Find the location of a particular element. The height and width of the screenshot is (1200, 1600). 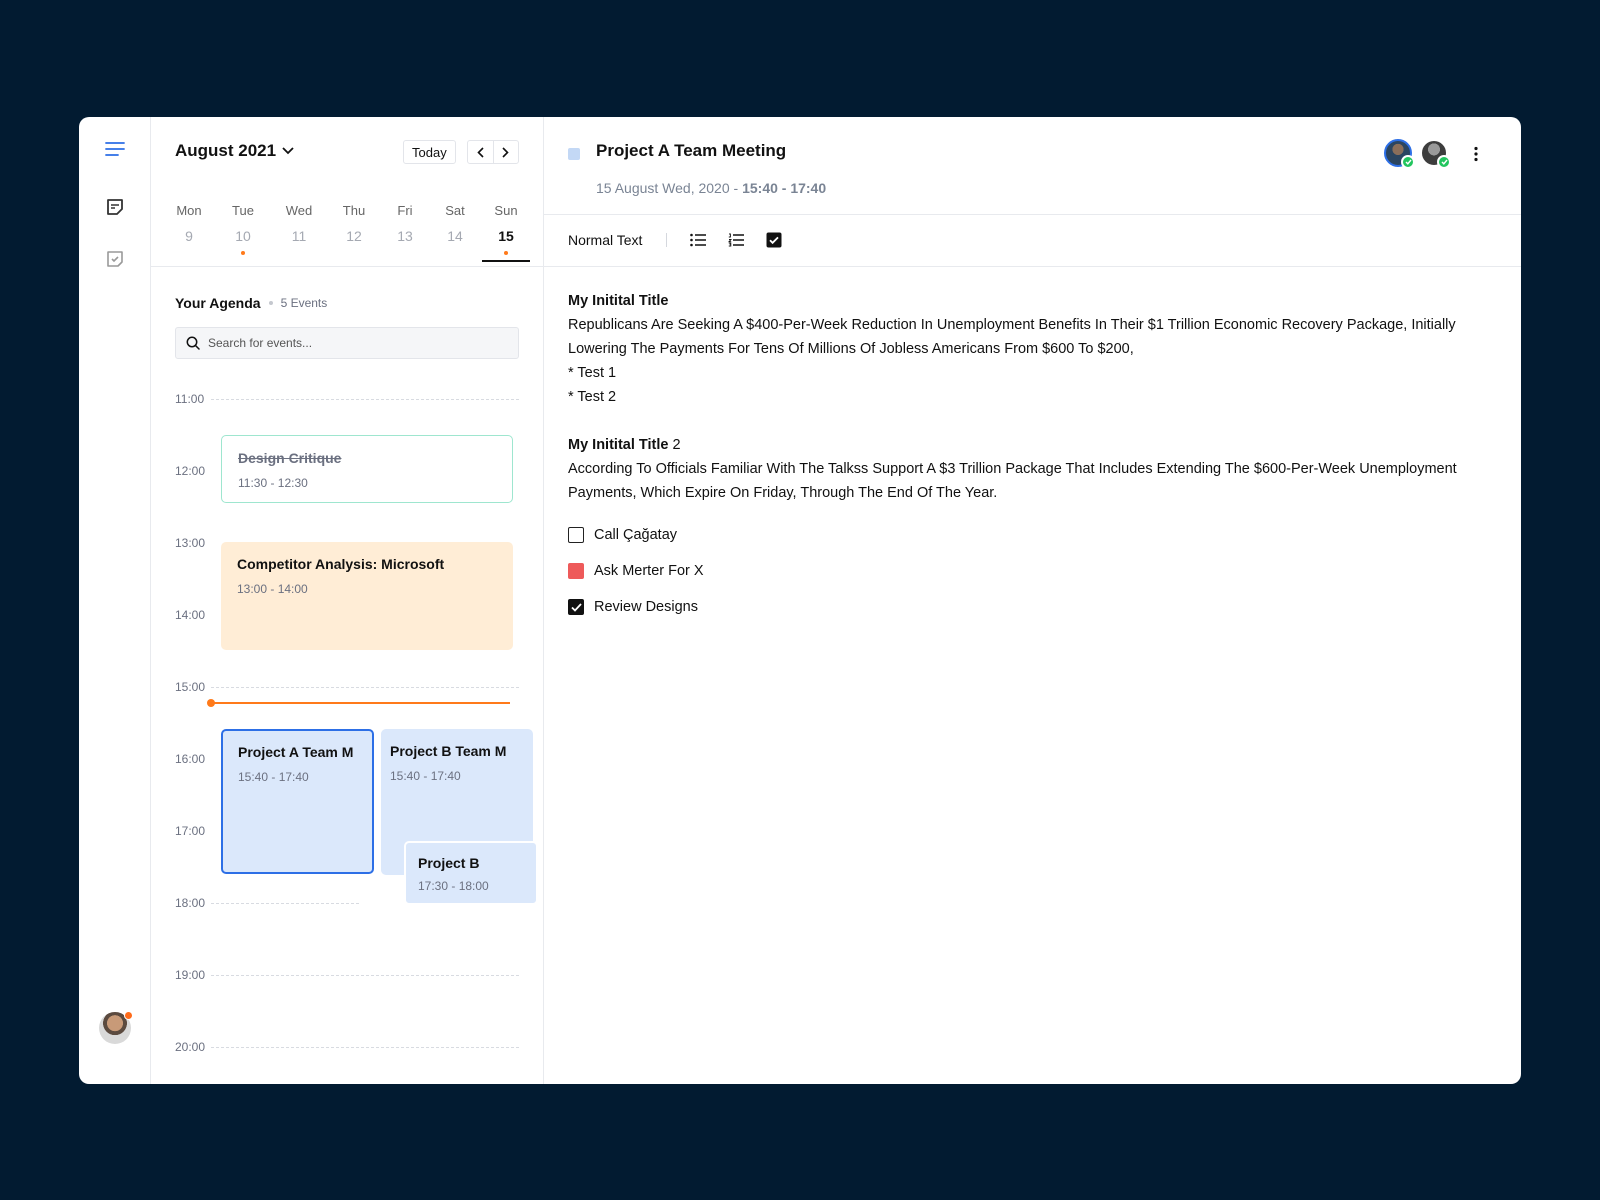

checkbox is located at coordinates (576, 535).